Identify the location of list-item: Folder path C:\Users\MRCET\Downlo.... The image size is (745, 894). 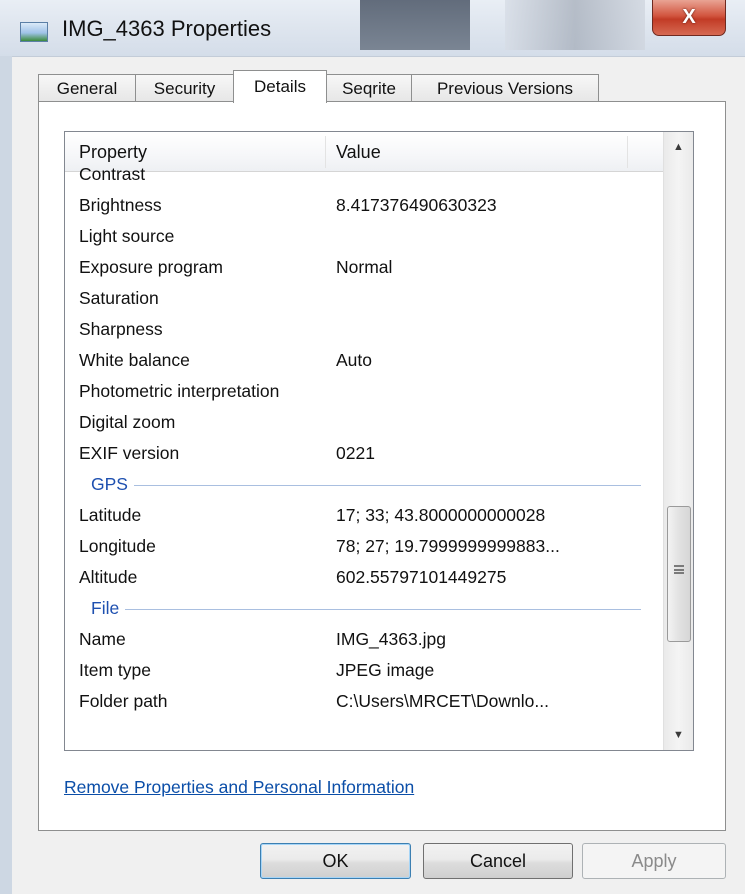
(364, 701).